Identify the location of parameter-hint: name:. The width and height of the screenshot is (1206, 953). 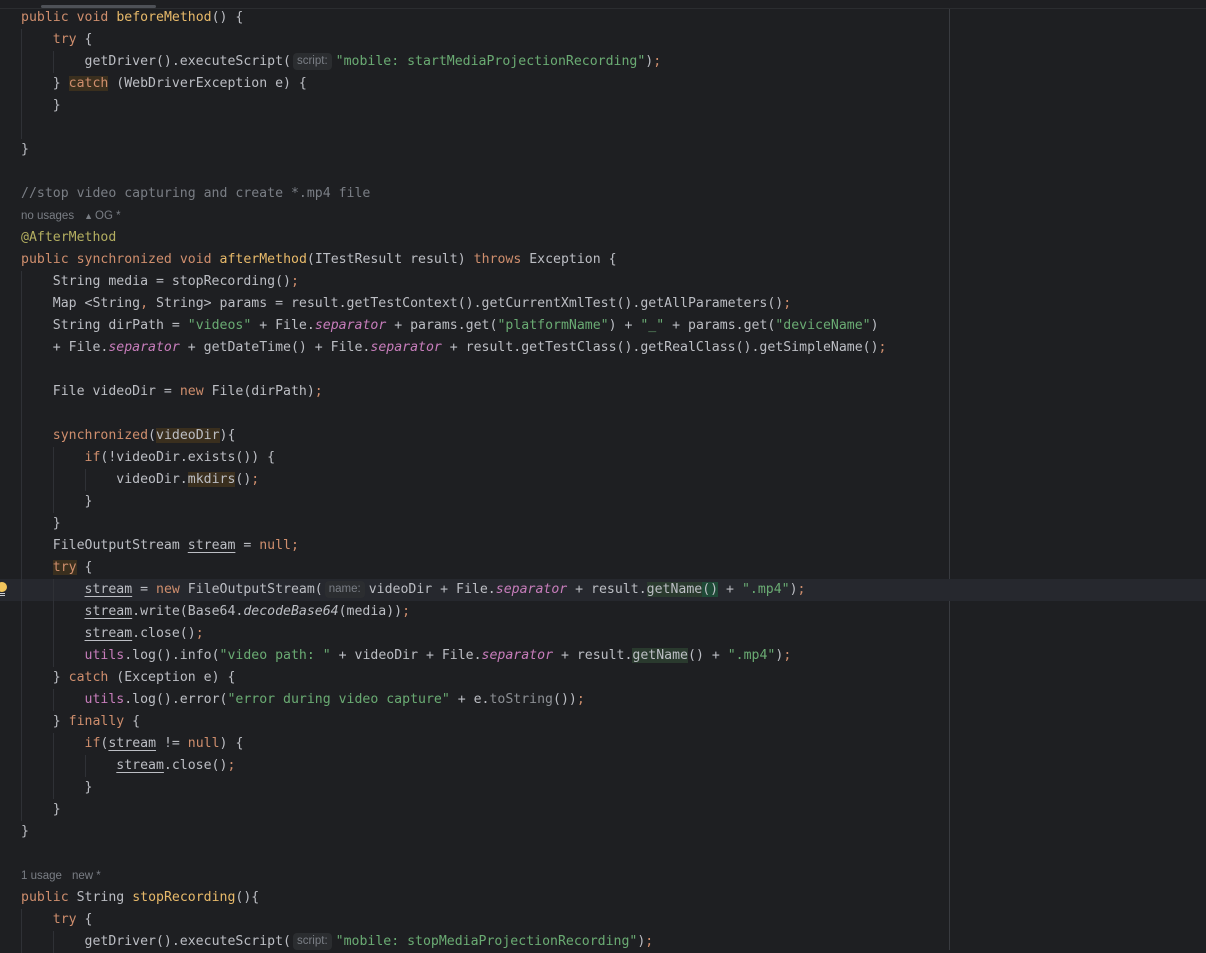
(344, 589).